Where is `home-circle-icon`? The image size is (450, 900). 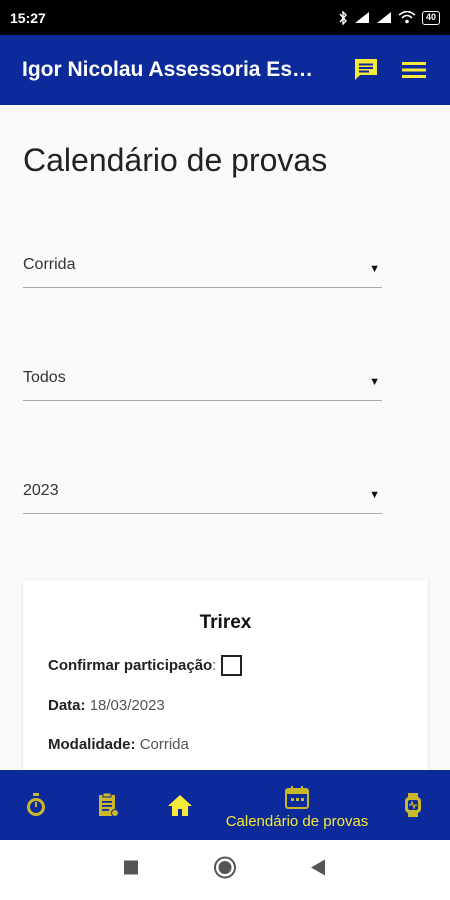 home-circle-icon is located at coordinates (225, 867).